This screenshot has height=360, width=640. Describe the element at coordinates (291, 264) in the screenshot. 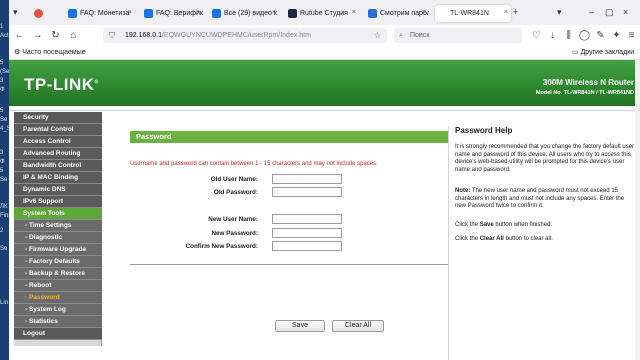

I see `form-divider` at that location.